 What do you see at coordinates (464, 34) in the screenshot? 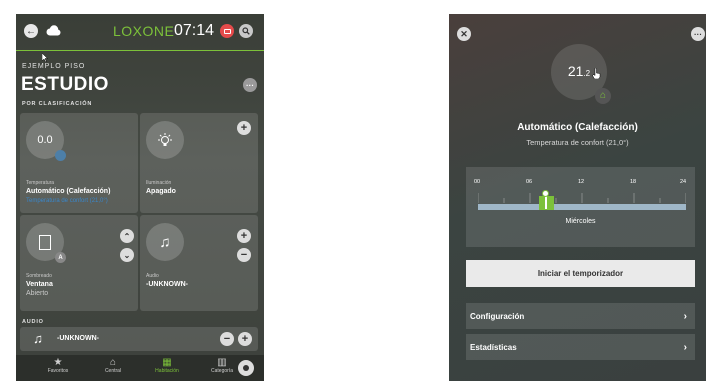
I see `close-button: ✕` at bounding box center [464, 34].